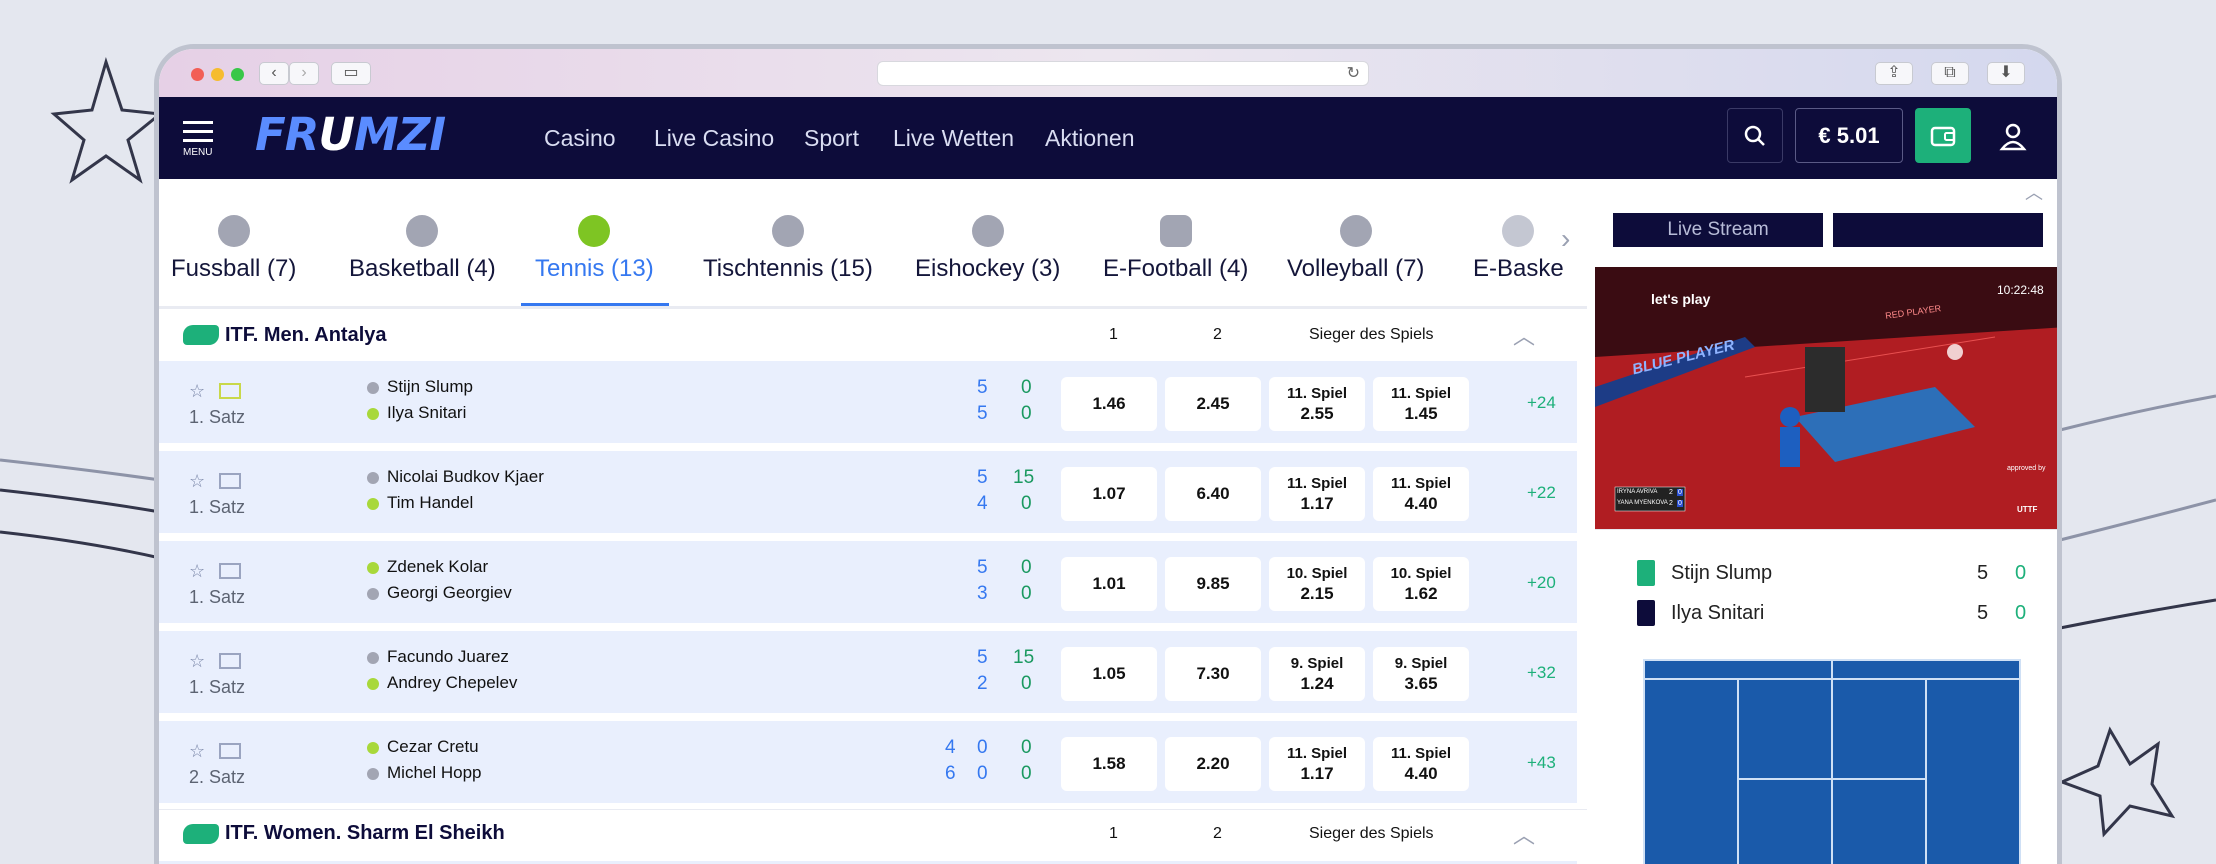 The image size is (2216, 864). I want to click on more-markets-link: +24, so click(1541, 403).